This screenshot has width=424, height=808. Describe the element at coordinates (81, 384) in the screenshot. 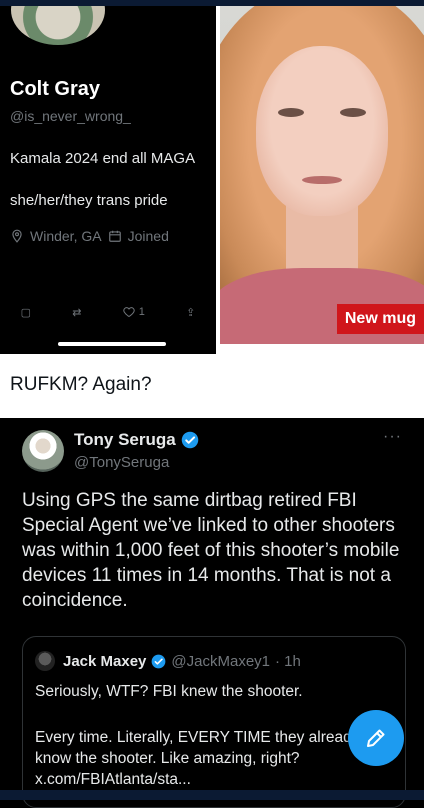

I see `caption-text: RUFKM? Again?` at that location.